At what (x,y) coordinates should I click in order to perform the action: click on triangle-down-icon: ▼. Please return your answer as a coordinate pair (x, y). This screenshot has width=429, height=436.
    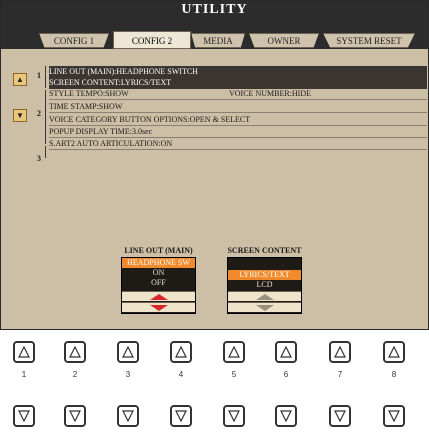
    Looking at the image, I should click on (20, 115).